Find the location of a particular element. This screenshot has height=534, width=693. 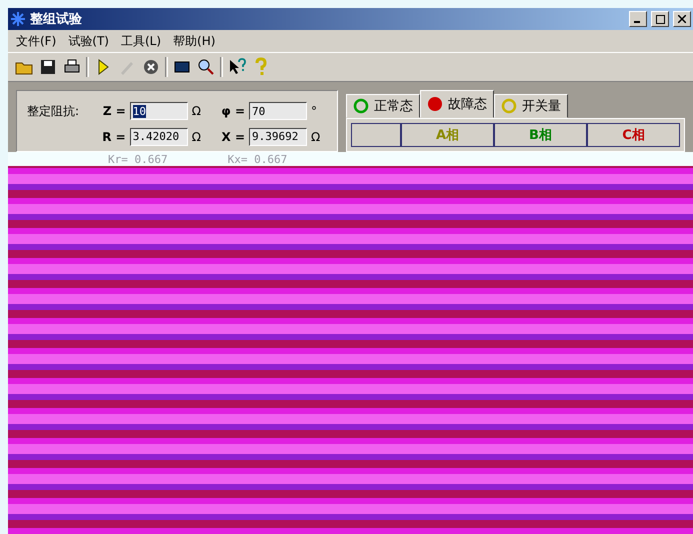

window-title: 整组试验 is located at coordinates (56, 19).